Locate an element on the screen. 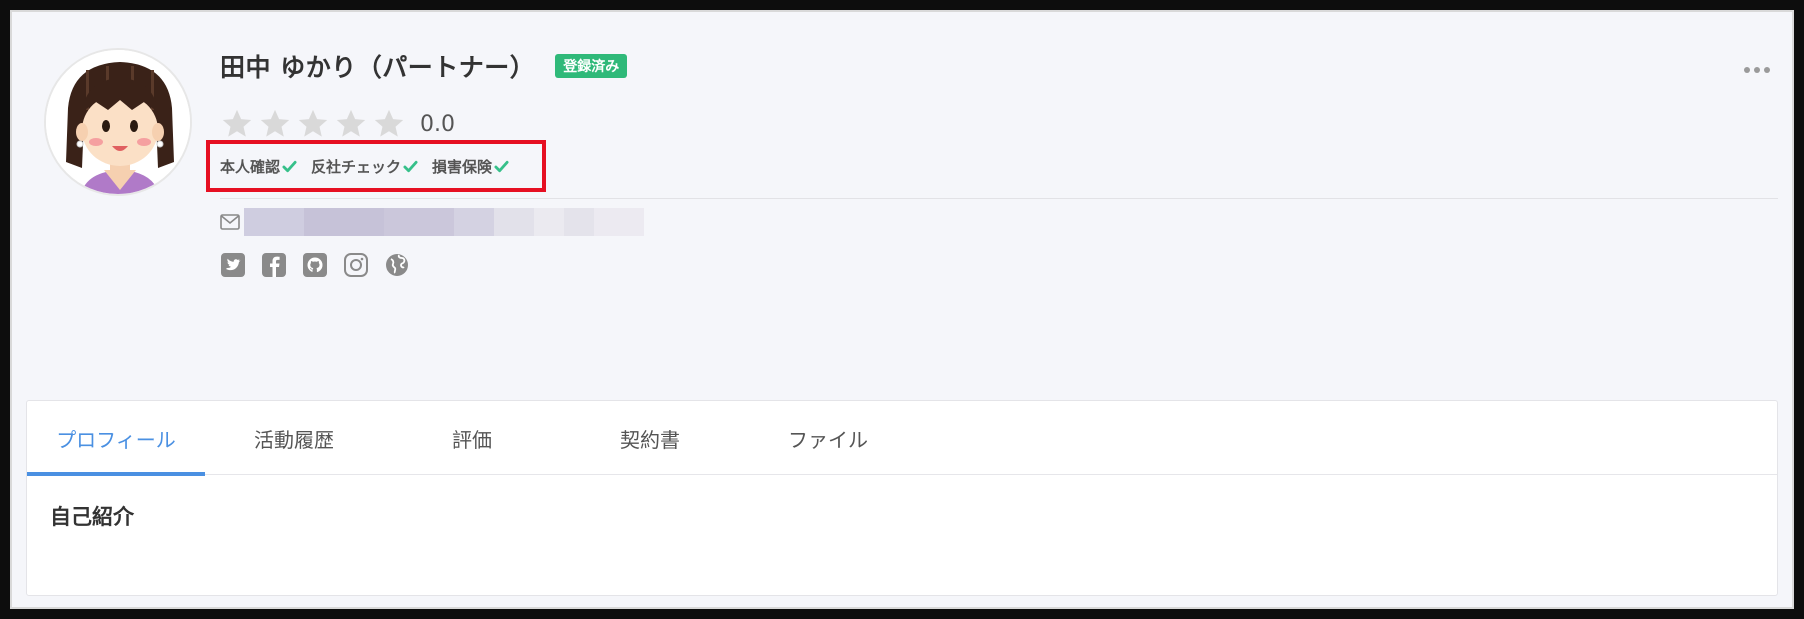 Image resolution: width=1804 pixels, height=619 pixels. verification-insurance: 損害保険 is located at coordinates (470, 166).